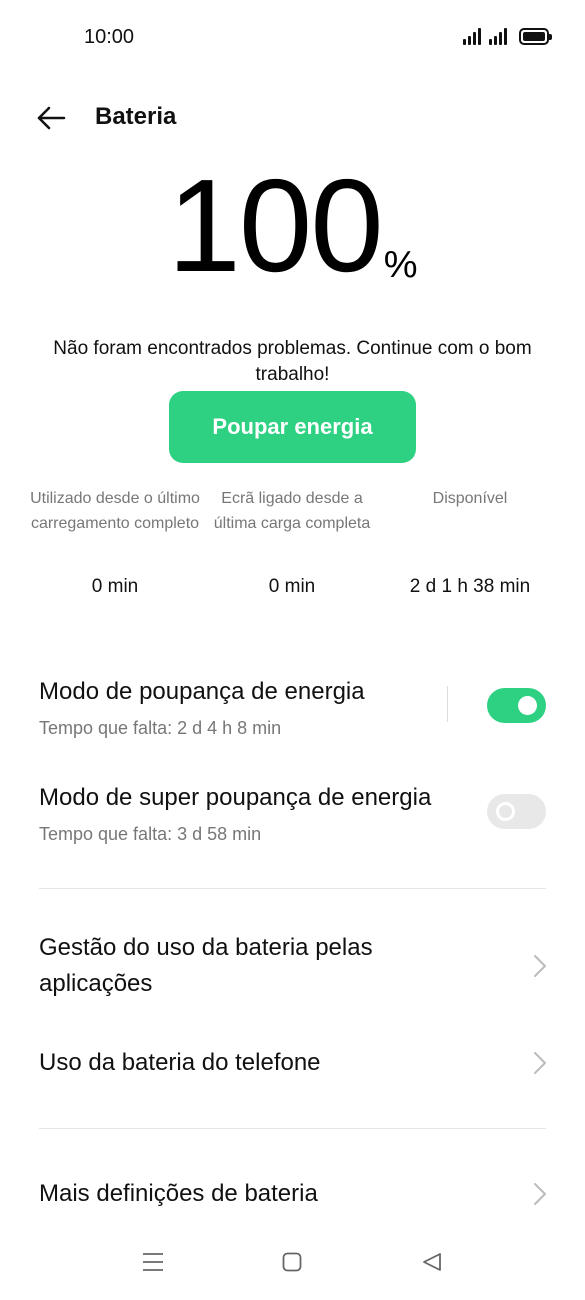 Image resolution: width=585 pixels, height=1300 pixels. I want to click on power-saving-mode-title: Modo de poupança de energia, so click(202, 691).